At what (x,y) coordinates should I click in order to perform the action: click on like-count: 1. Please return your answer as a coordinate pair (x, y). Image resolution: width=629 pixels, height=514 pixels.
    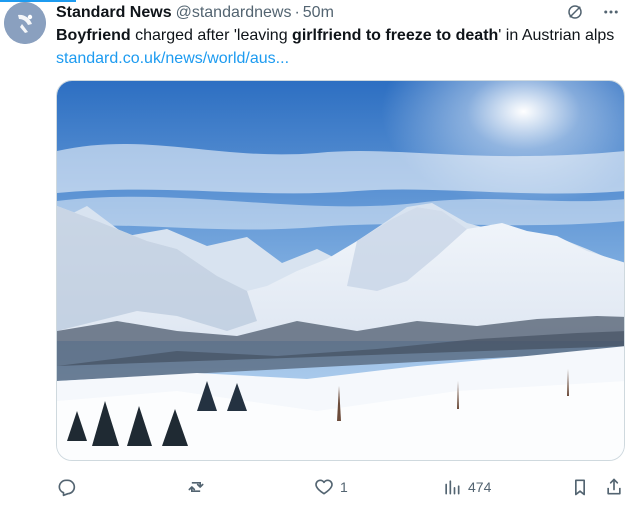
    Looking at the image, I should click on (344, 487).